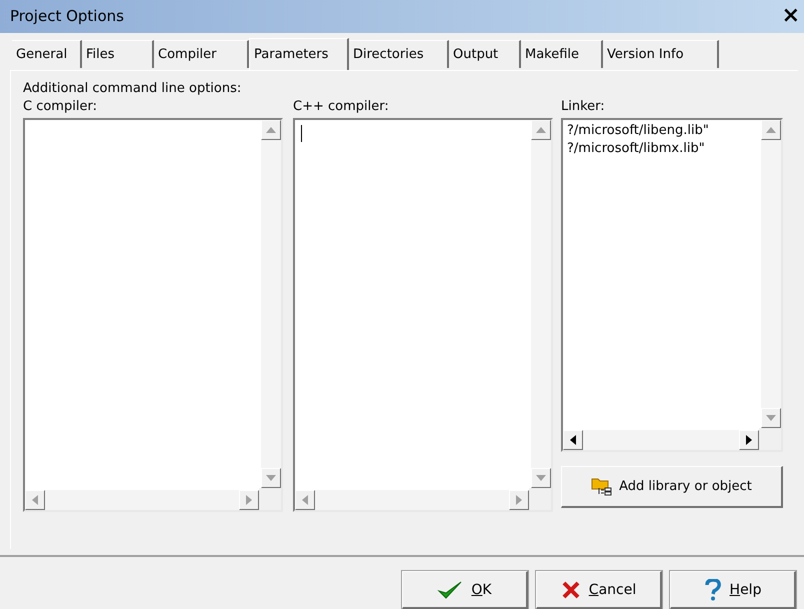  I want to click on text-line: ?/microsoft/libeng.lib", so click(638, 131).